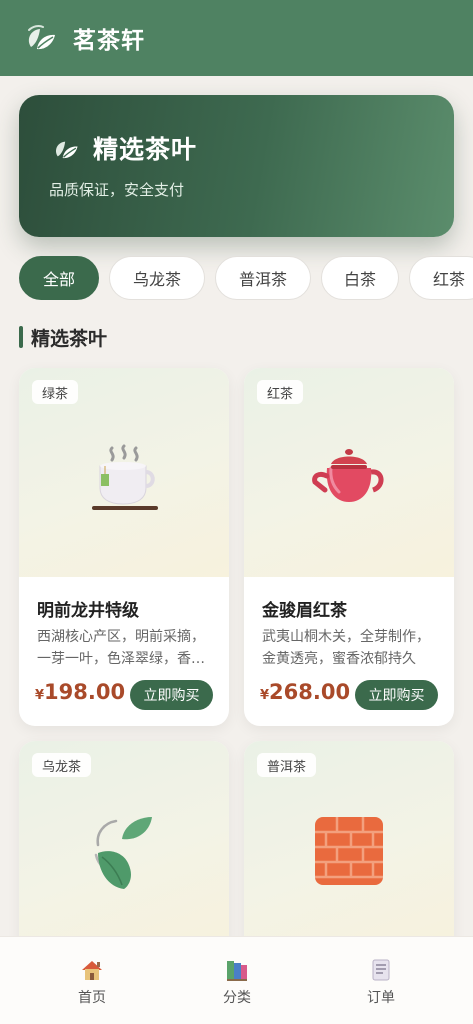 The height and width of the screenshot is (1024, 473). I want to click on product-name: 金骏眉红茶, so click(304, 611).